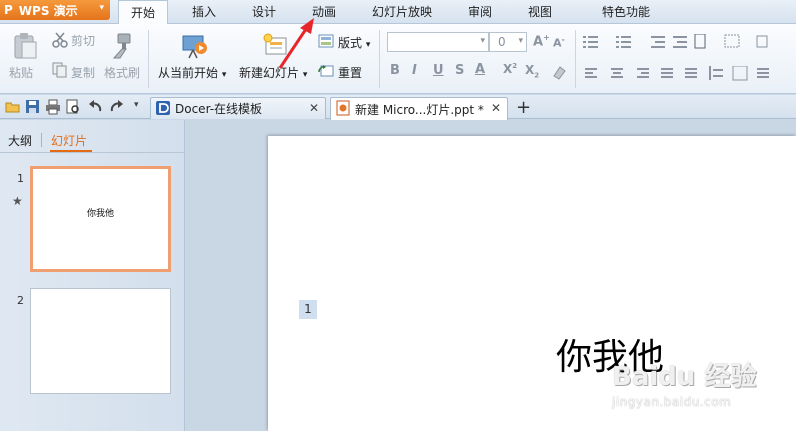 This screenshot has width=796, height=431. What do you see at coordinates (626, 12) in the screenshot?
I see `menu-special-features: 特色功能` at bounding box center [626, 12].